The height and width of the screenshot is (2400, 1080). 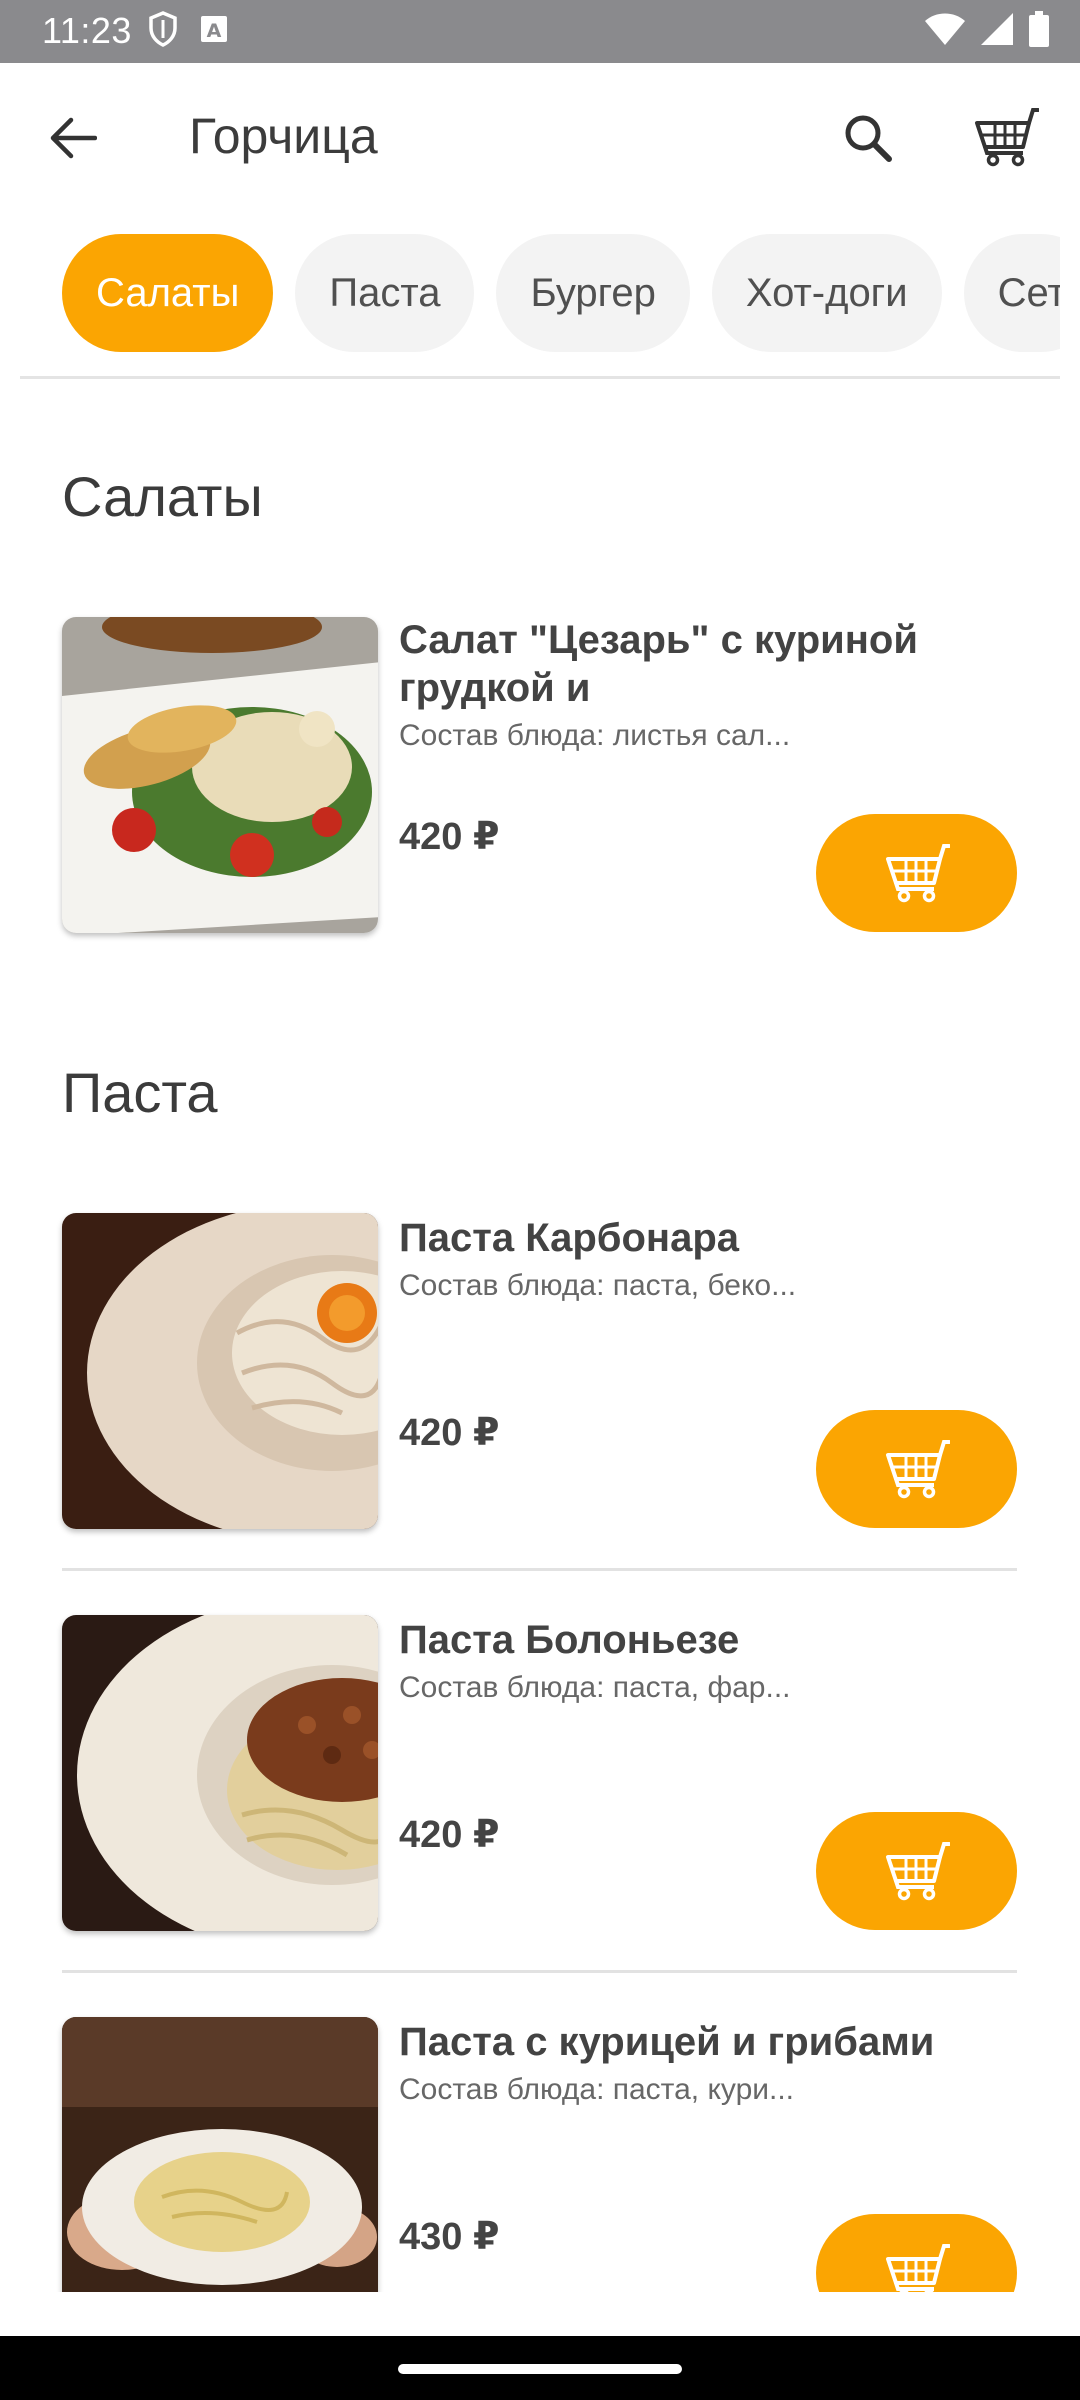 I want to click on category-chip-pasta: Паста, so click(x=385, y=293).